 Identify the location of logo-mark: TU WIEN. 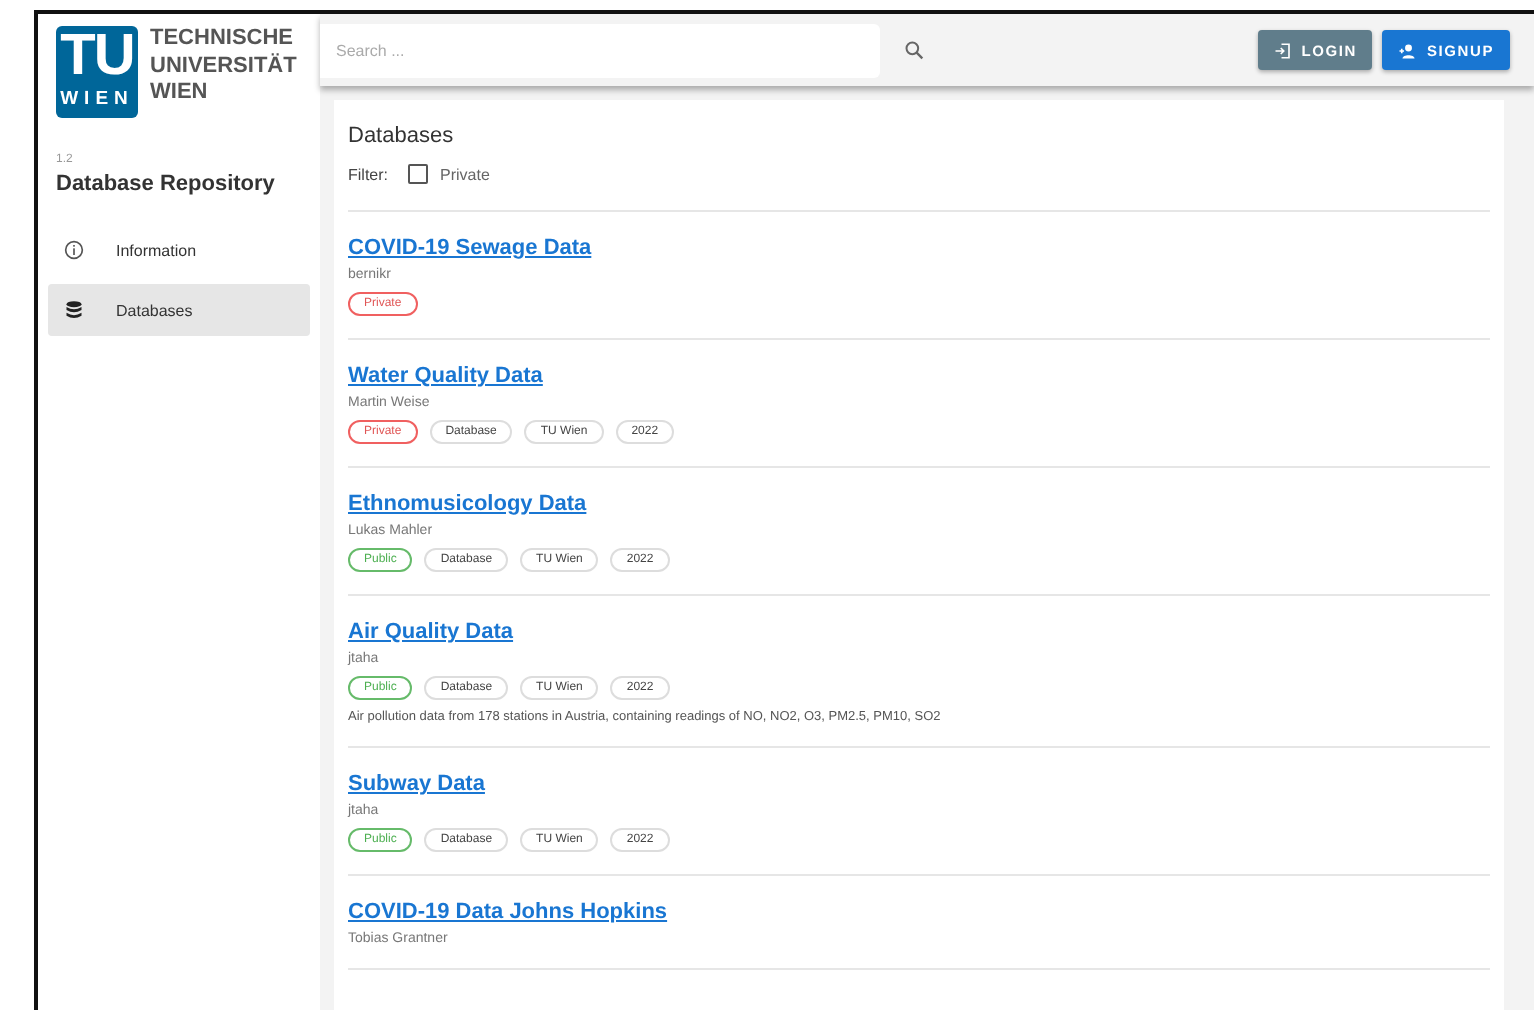
(97, 72).